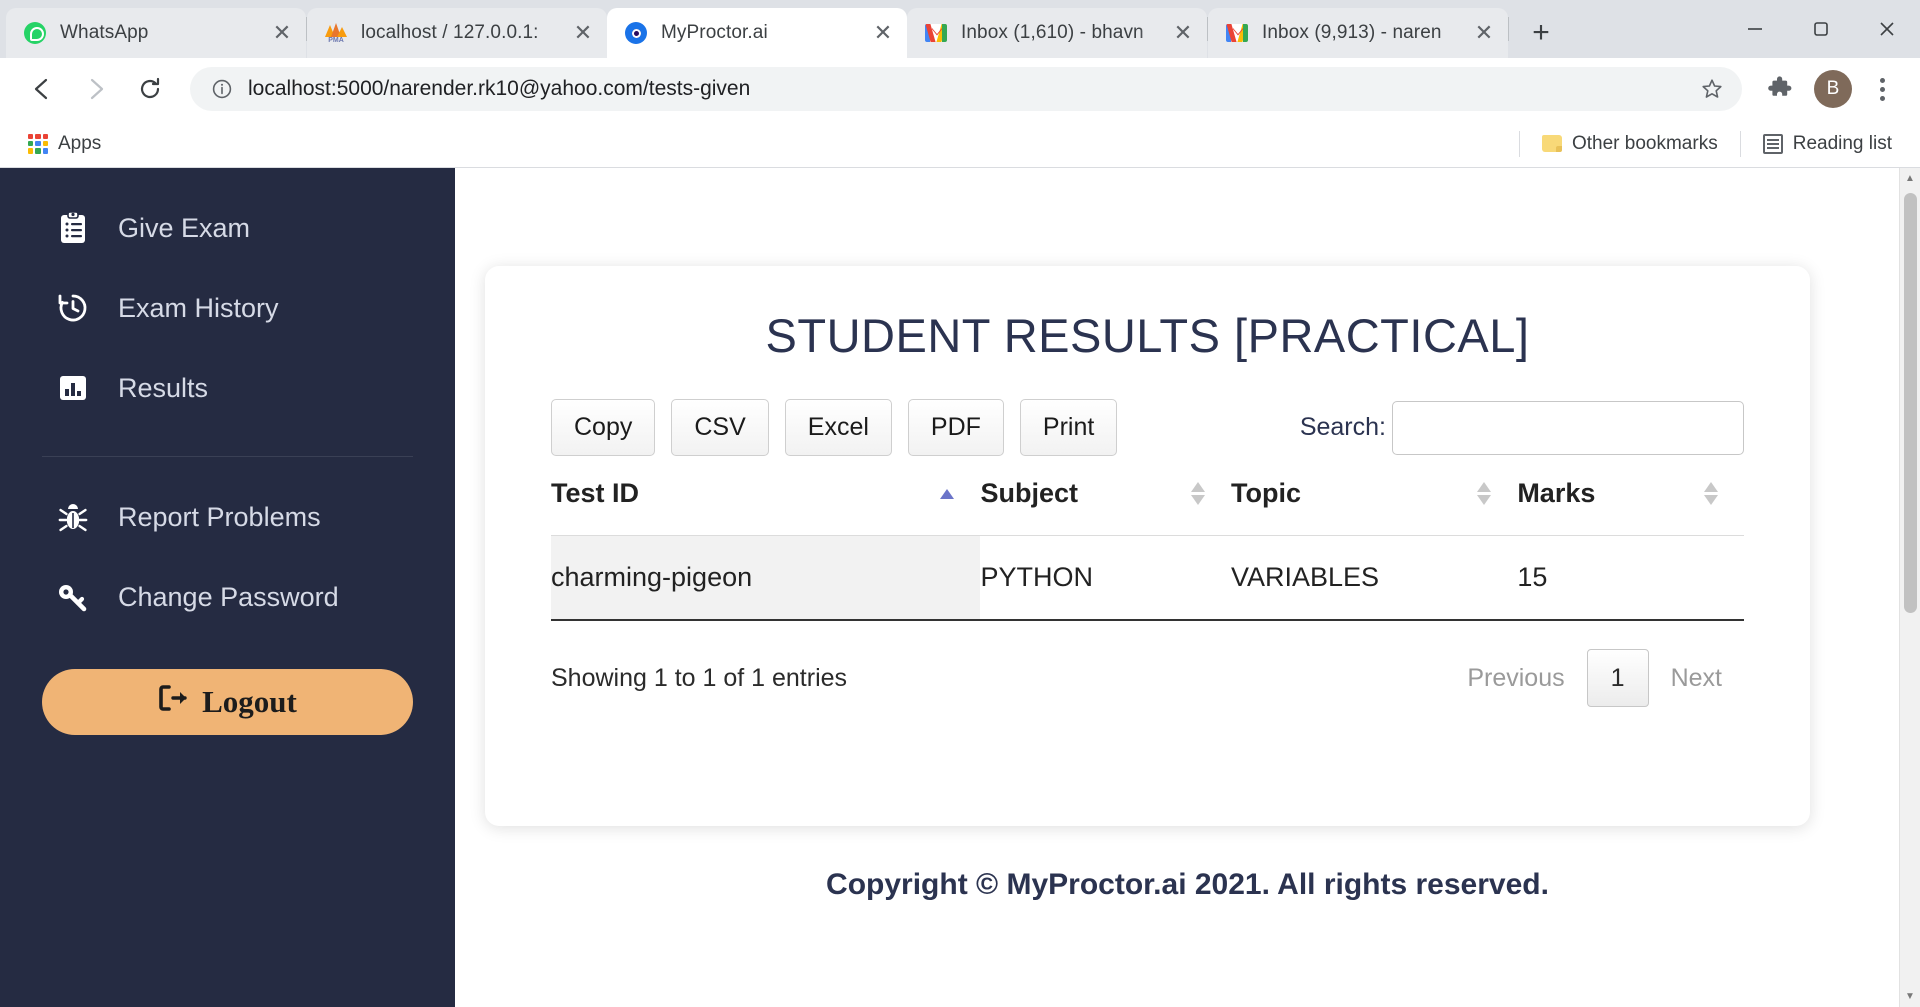 The height and width of the screenshot is (1007, 1920). Describe the element at coordinates (150, 89) in the screenshot. I see `reload-icon` at that location.